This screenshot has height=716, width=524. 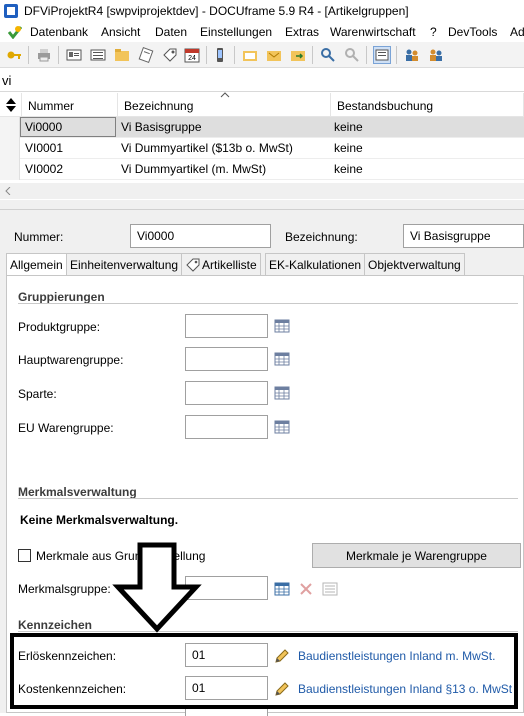 What do you see at coordinates (330, 589) in the screenshot?
I see `details-icon` at bounding box center [330, 589].